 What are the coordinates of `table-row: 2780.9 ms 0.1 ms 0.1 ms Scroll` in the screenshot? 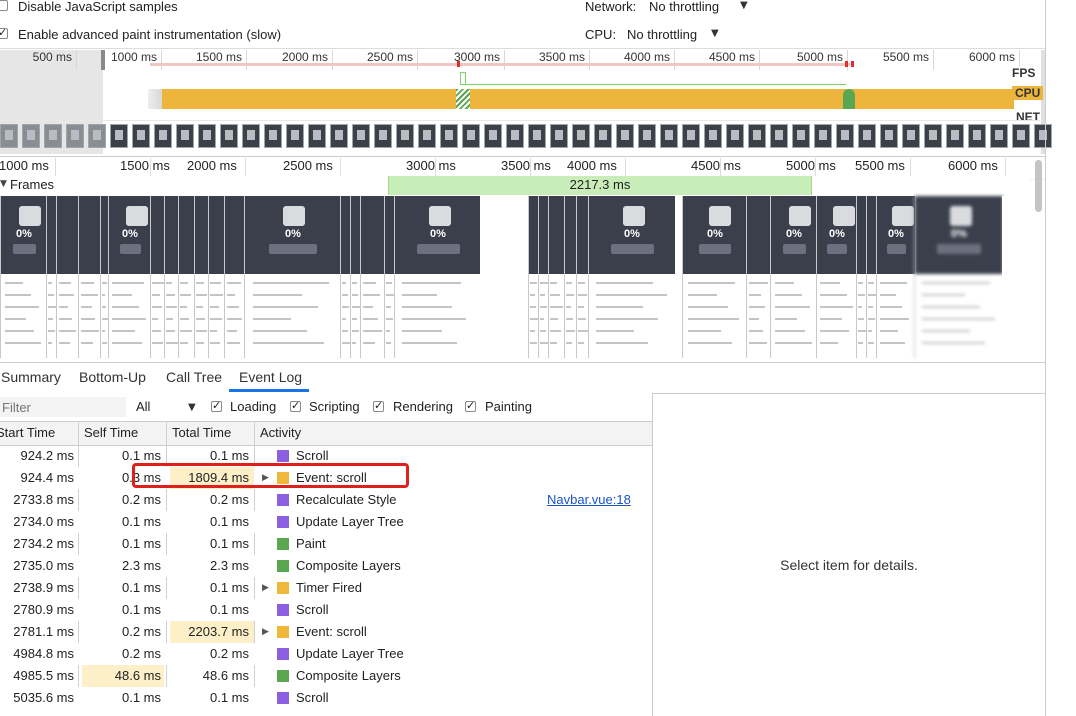 It's located at (326, 610).